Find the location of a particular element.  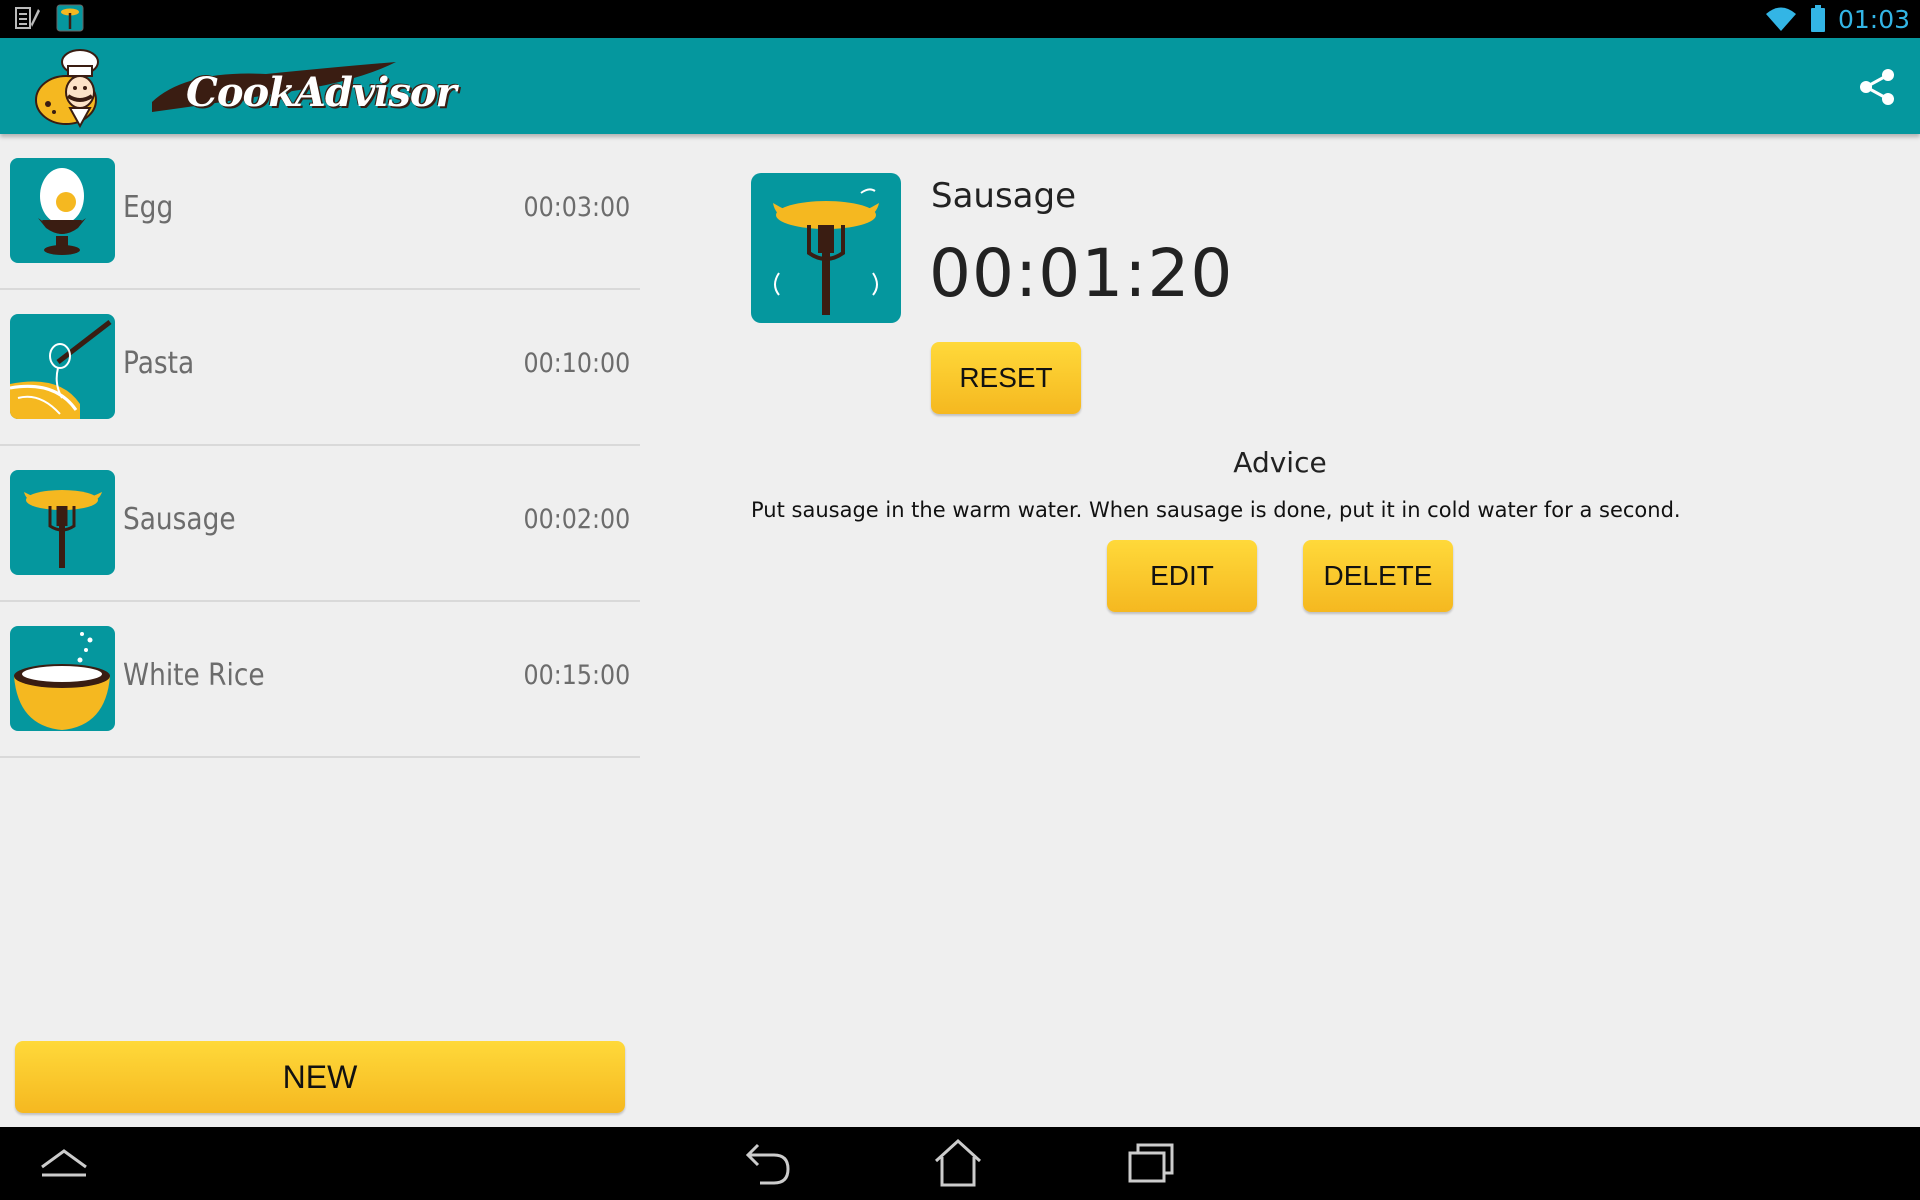

edit-button: EDIT is located at coordinates (1182, 576).